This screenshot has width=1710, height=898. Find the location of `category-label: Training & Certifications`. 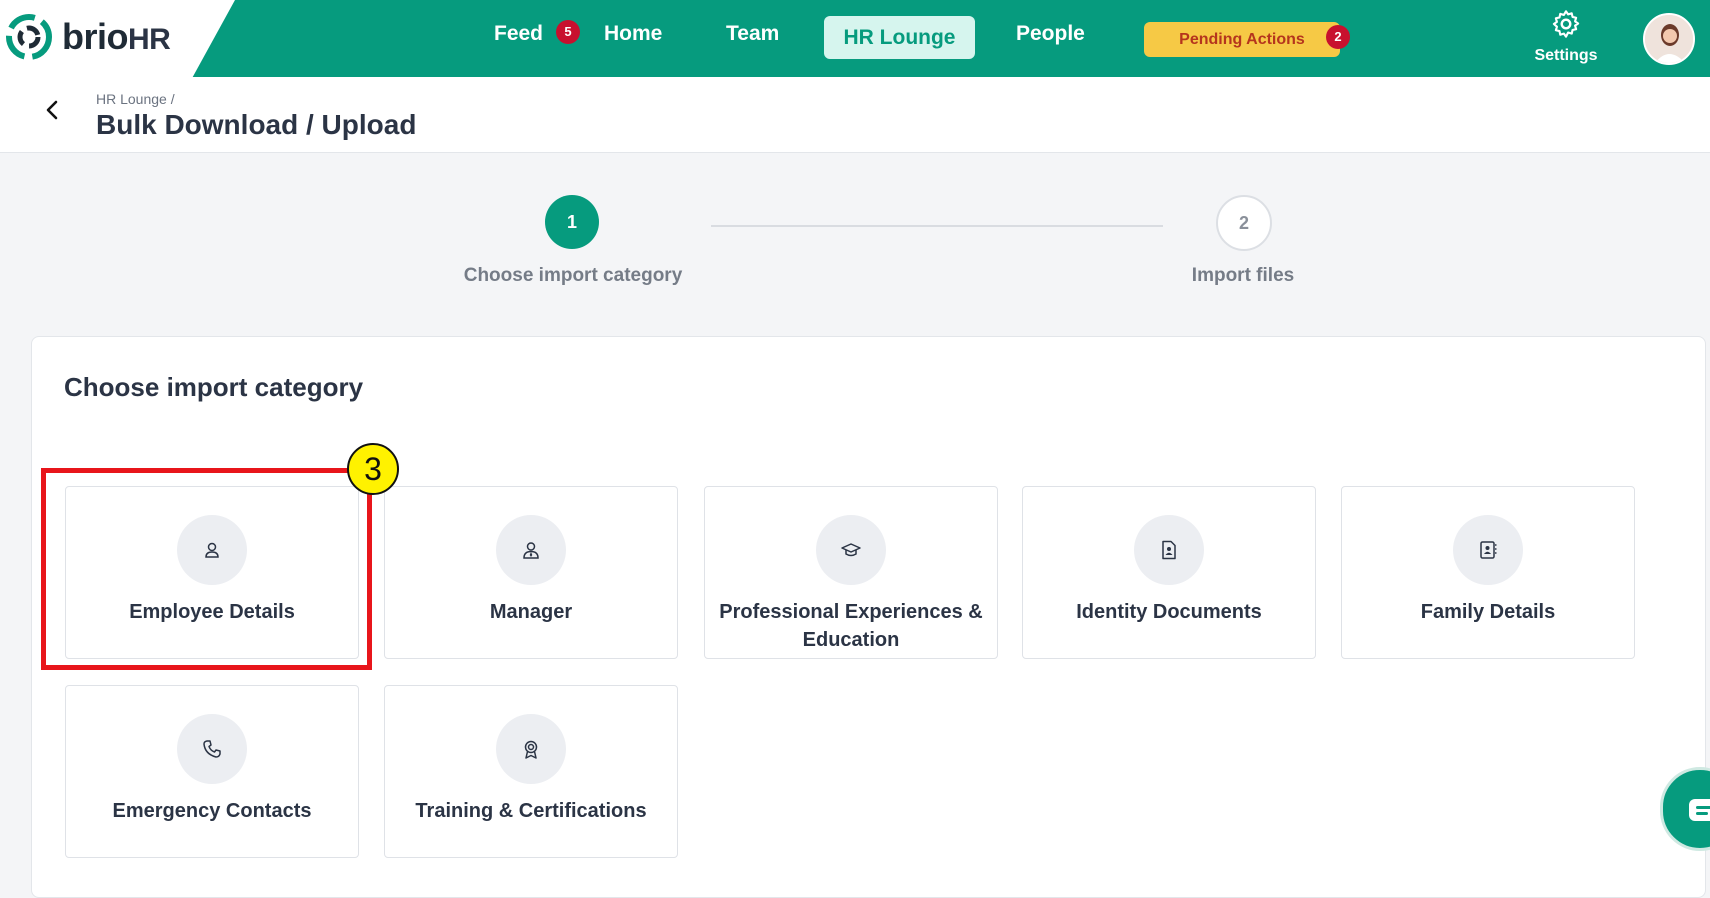

category-label: Training & Certifications is located at coordinates (531, 811).